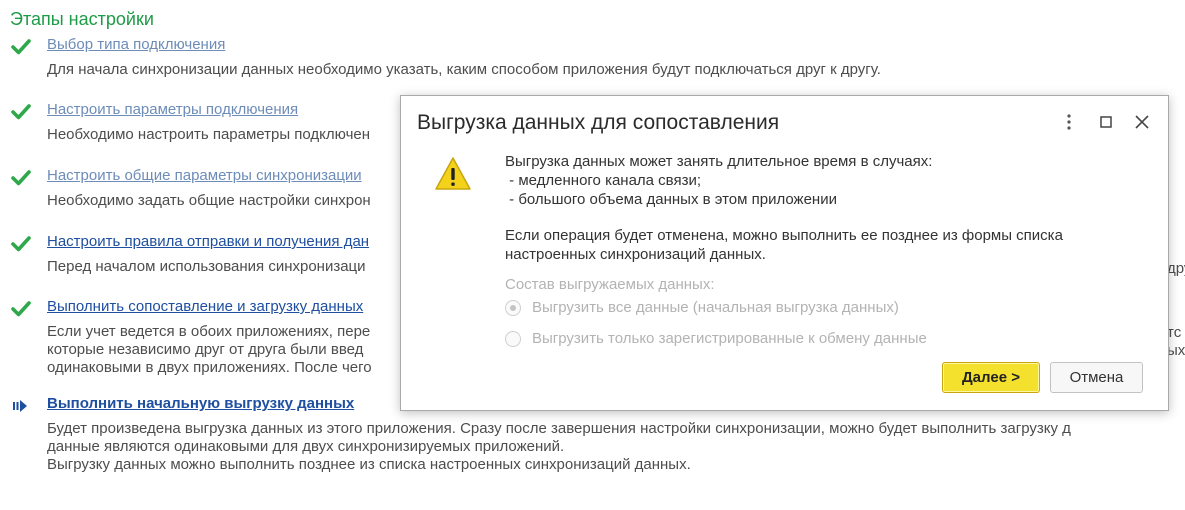 The height and width of the screenshot is (510, 1185). Describe the element at coordinates (991, 377) in the screenshot. I see `next-button: Далее >` at that location.